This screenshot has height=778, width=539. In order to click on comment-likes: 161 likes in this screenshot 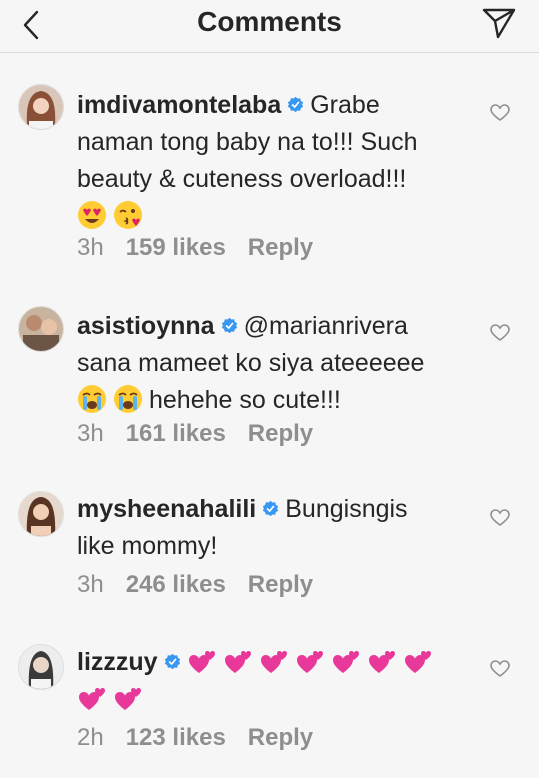, I will do `click(176, 433)`.